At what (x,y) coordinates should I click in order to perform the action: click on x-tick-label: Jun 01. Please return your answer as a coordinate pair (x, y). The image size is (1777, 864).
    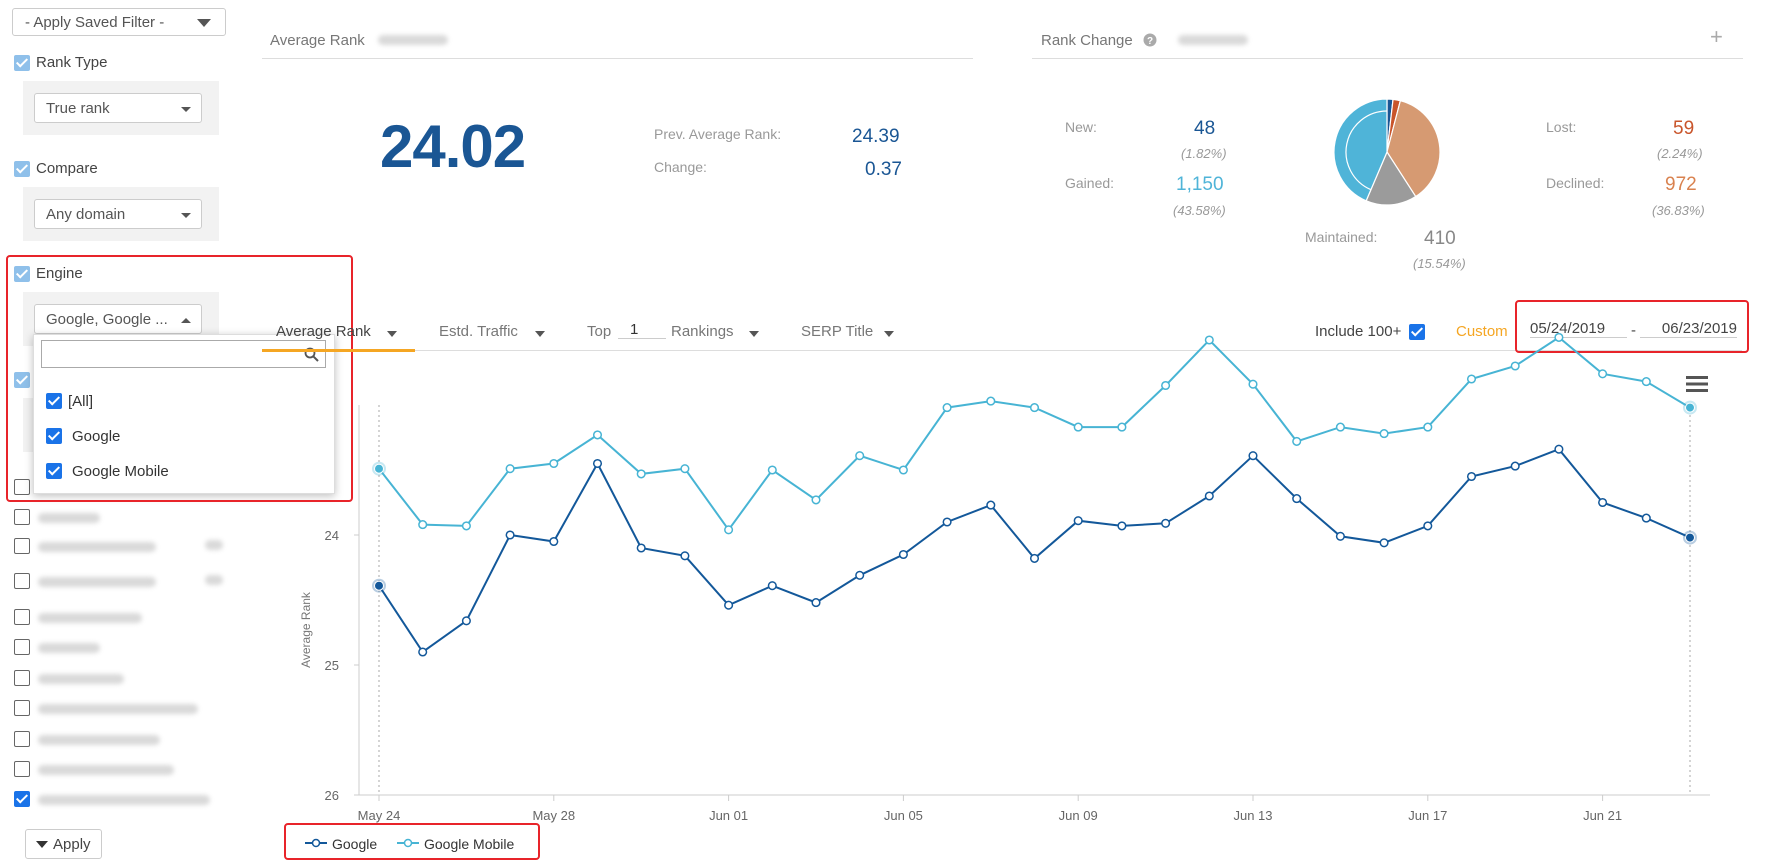
    Looking at the image, I should click on (728, 815).